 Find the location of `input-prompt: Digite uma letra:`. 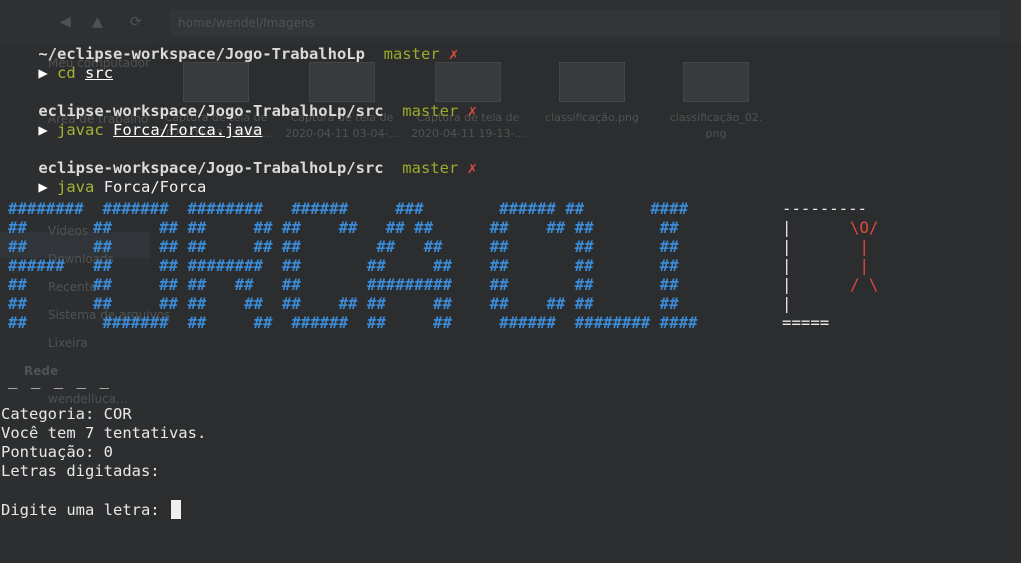

input-prompt: Digite uma letra: is located at coordinates (85, 510).